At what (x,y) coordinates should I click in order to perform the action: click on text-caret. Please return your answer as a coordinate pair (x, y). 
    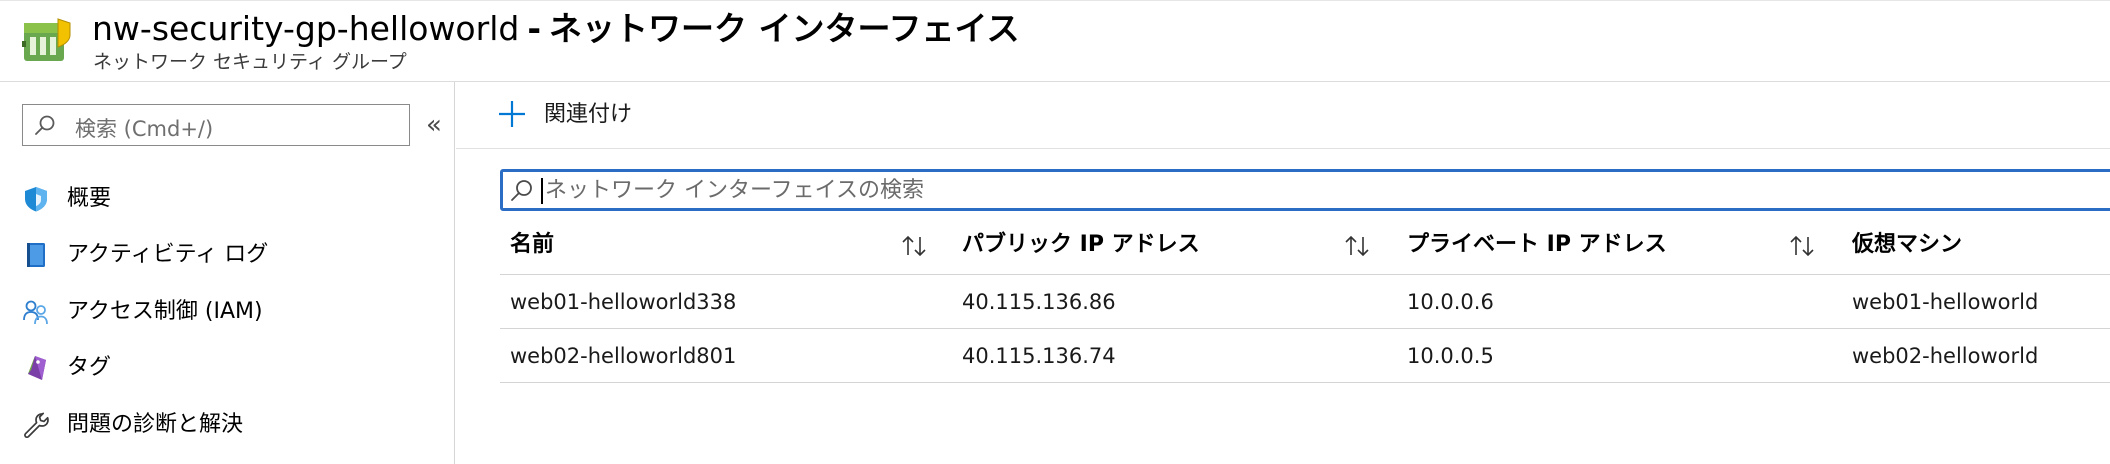
    Looking at the image, I should click on (542, 191).